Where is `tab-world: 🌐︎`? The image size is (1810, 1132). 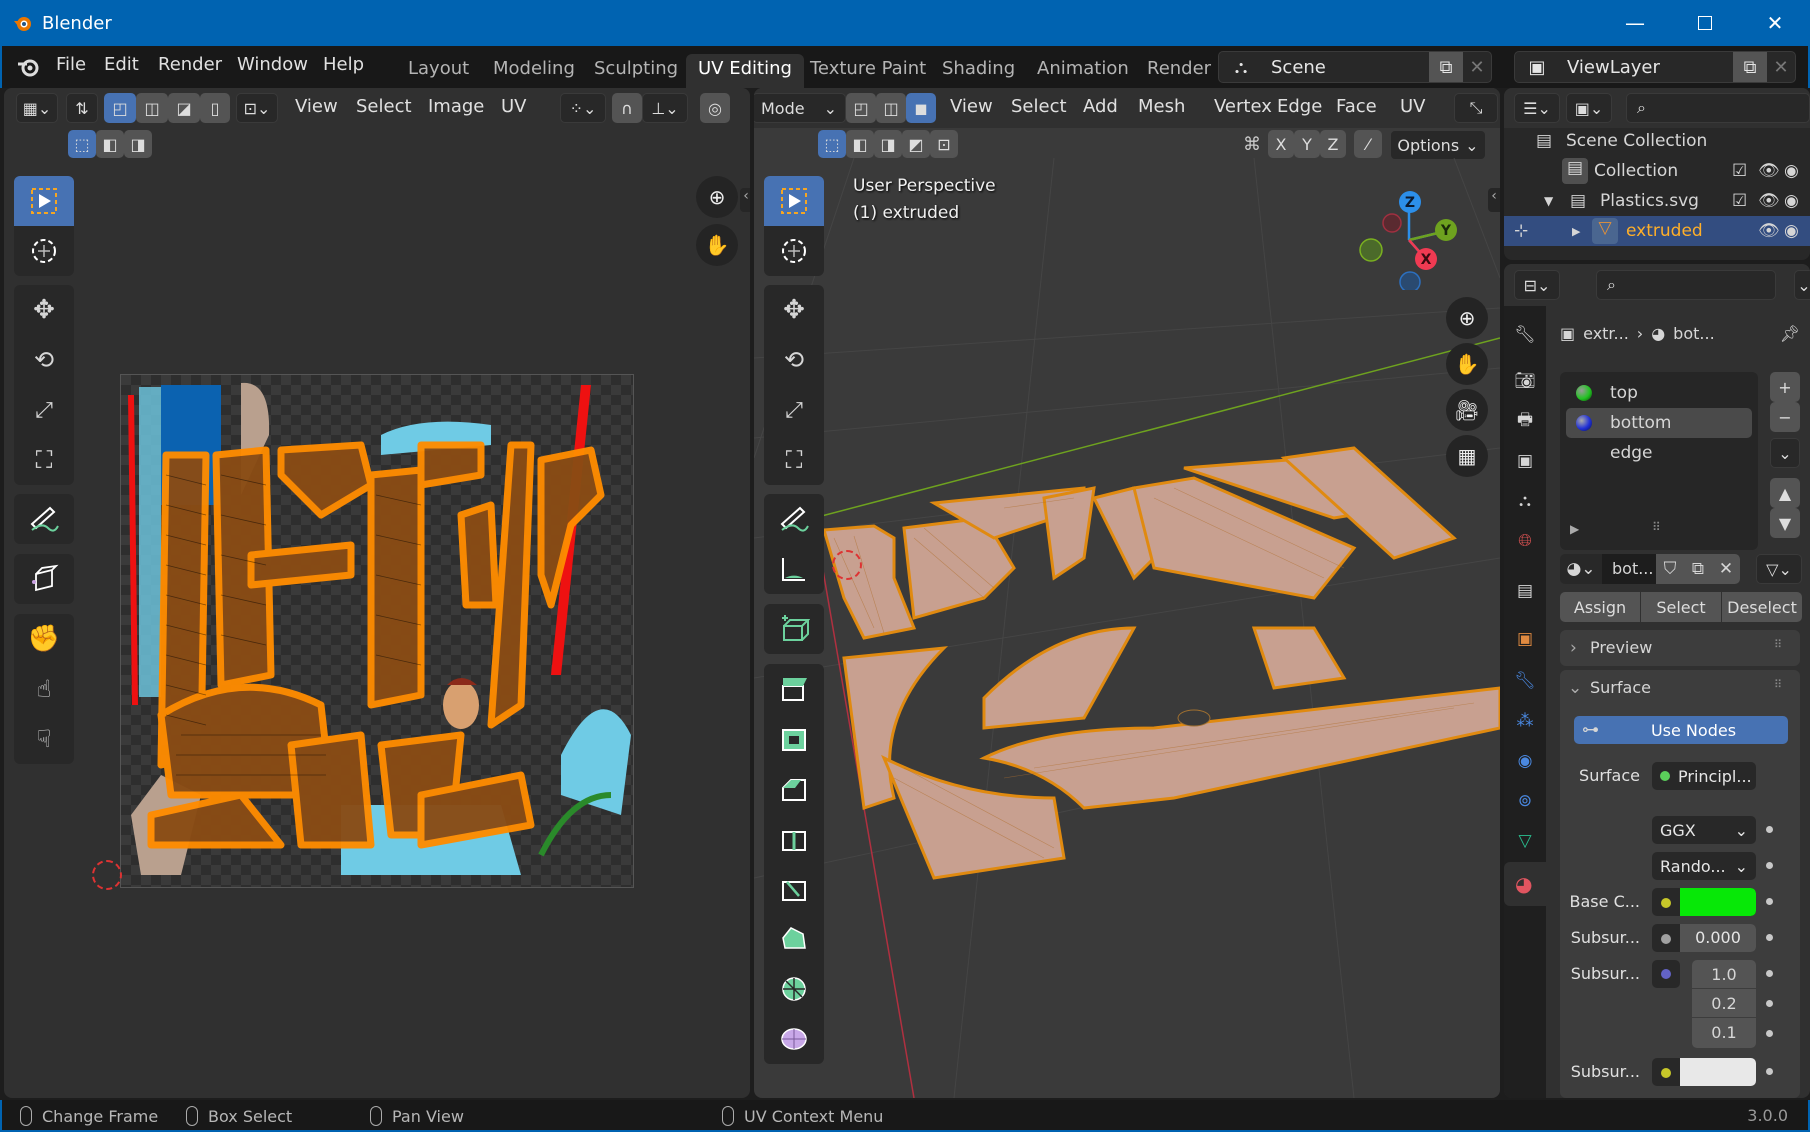 tab-world: 🌐︎ is located at coordinates (1525, 541).